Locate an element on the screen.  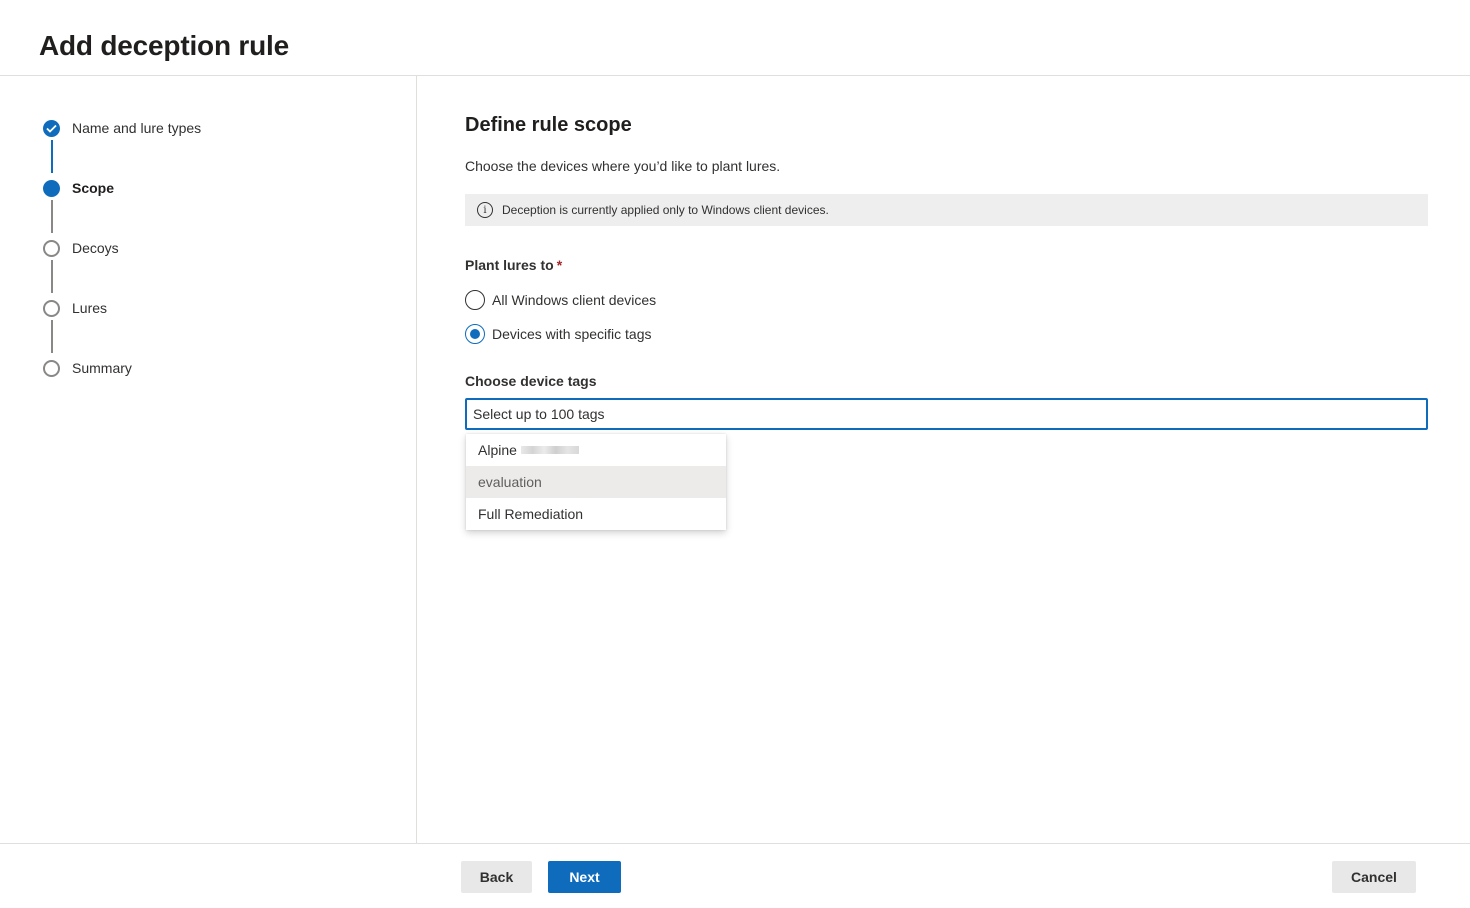
radio-all-windows-devices: All Windows client devices is located at coordinates (560, 300).